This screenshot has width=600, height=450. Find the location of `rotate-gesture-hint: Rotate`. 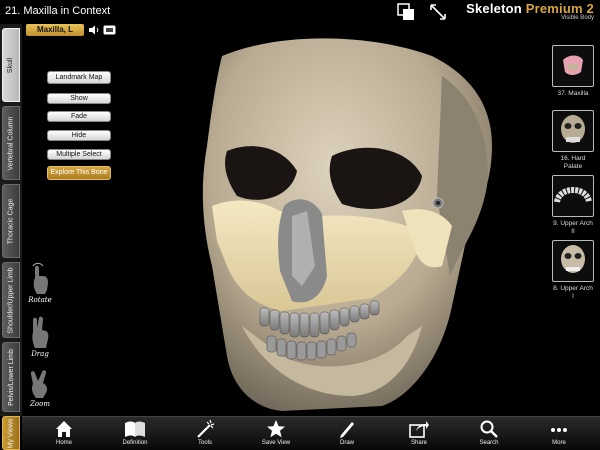

rotate-gesture-hint: Rotate is located at coordinates (40, 282).